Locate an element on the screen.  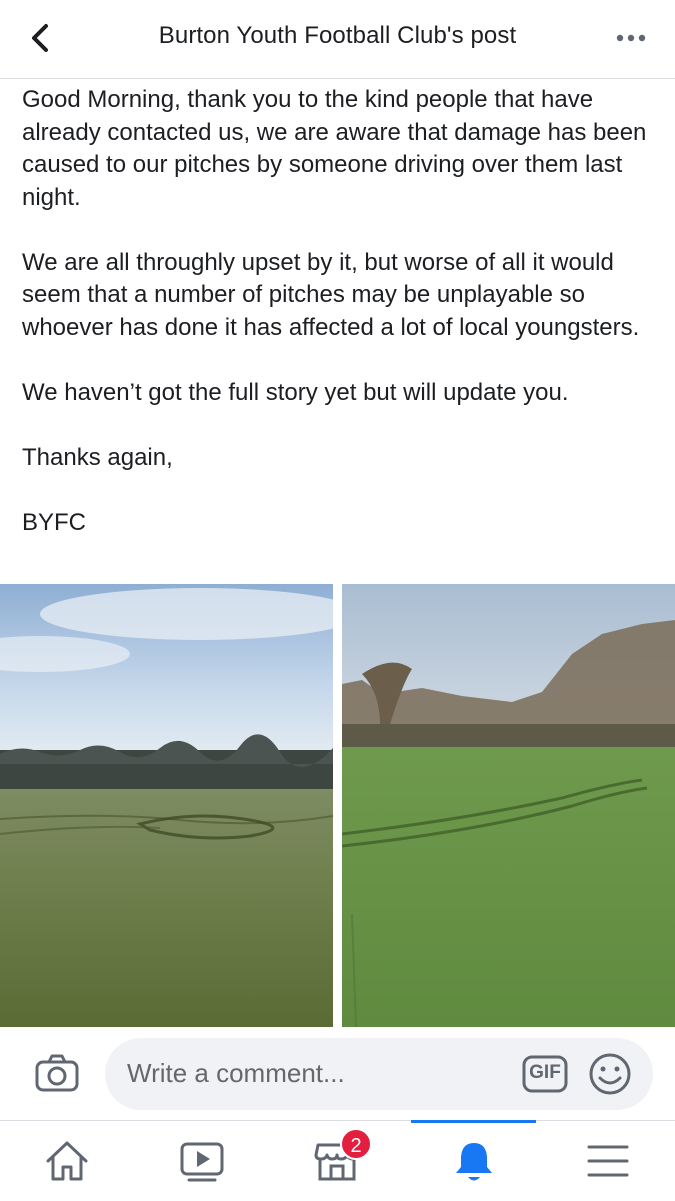
post-header: Burton Youth Football Club's post is located at coordinates (337, 39).